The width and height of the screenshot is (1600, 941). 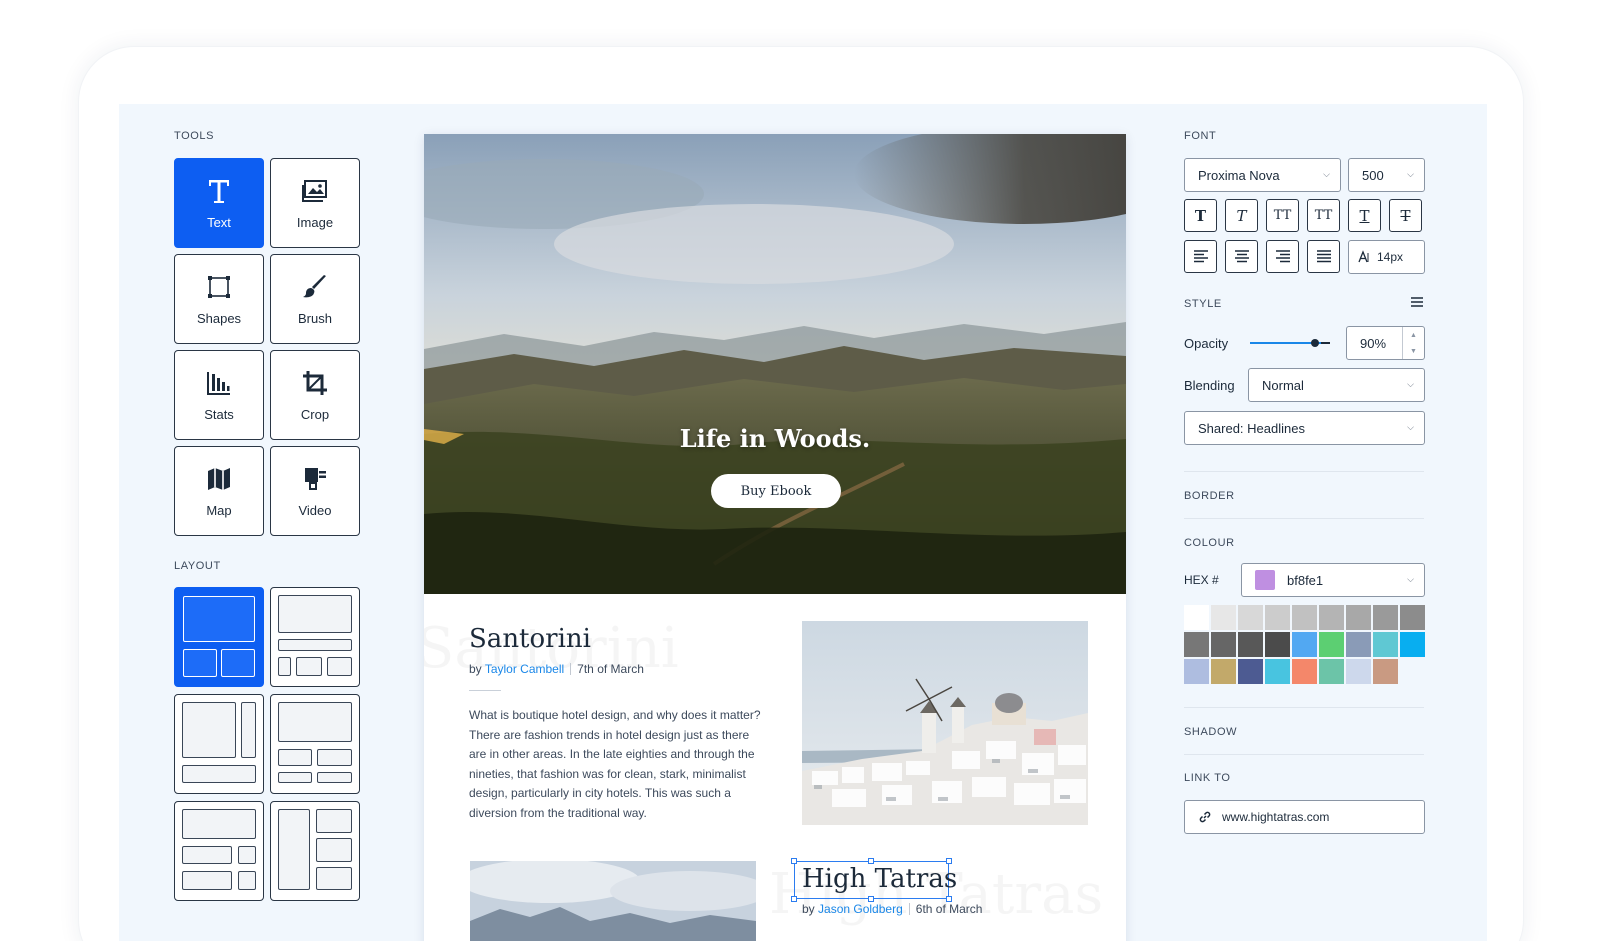 What do you see at coordinates (194, 136) in the screenshot?
I see `tools-section-label: TOOLS` at bounding box center [194, 136].